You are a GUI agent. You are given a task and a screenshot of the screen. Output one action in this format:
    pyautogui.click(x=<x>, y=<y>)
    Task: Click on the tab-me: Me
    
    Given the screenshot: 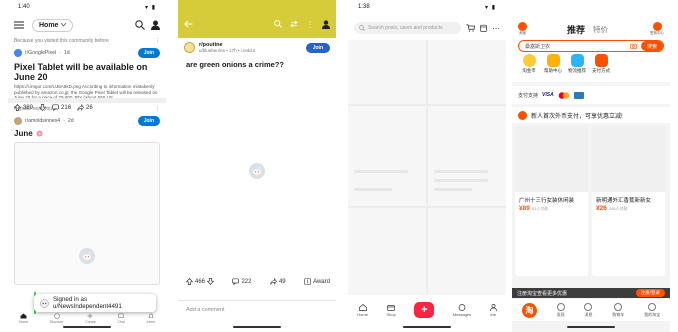 What is the action you would take?
    pyautogui.click(x=493, y=310)
    